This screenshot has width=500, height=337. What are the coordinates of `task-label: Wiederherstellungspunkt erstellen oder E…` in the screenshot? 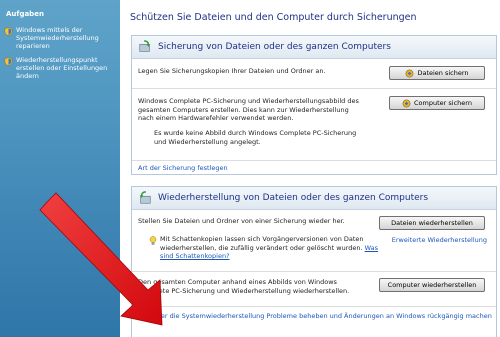 It's located at (62, 68).